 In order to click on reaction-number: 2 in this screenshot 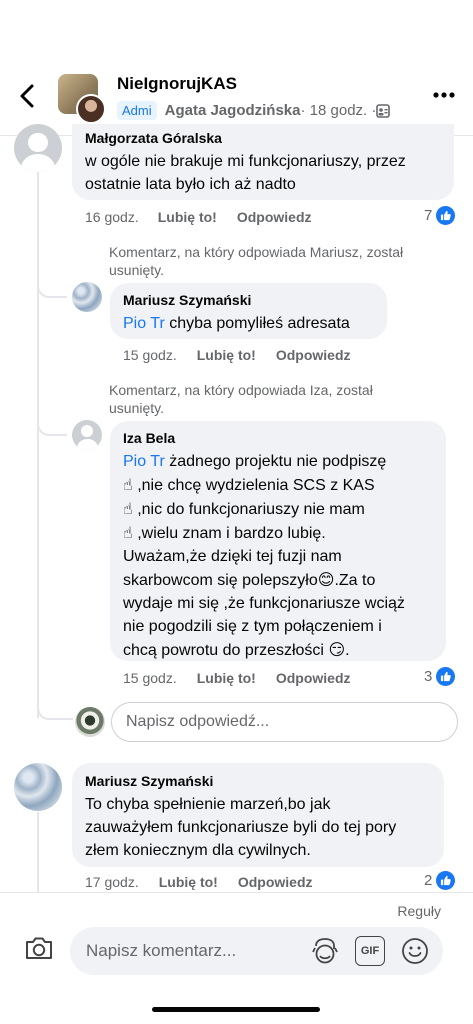, I will do `click(428, 880)`.